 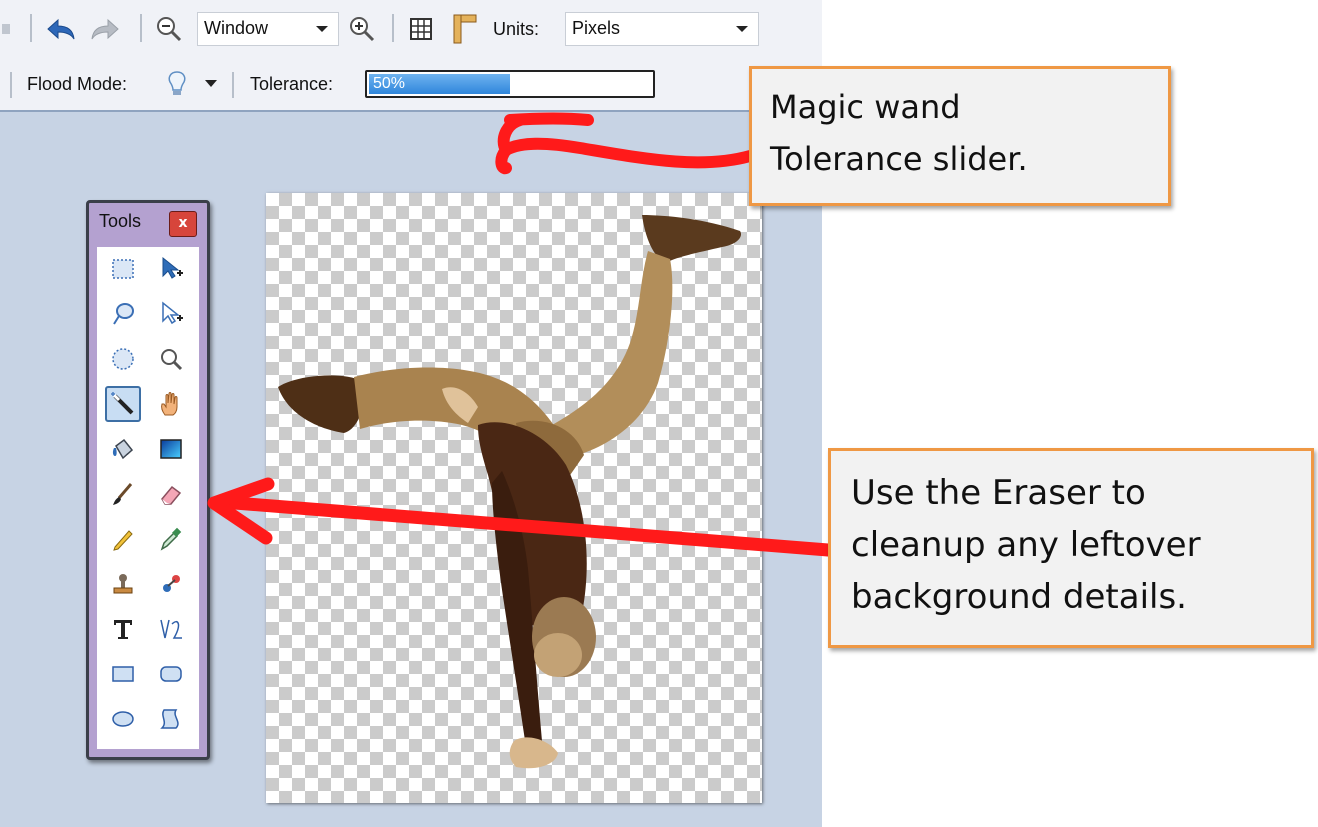 I want to click on callout-text: background details., so click(x=1019, y=597).